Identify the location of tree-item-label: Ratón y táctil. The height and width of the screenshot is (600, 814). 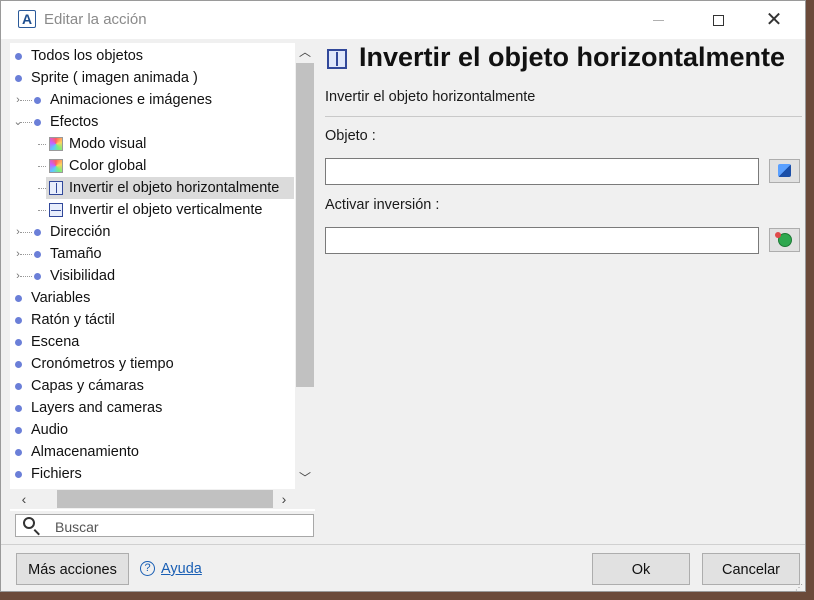
(73, 320).